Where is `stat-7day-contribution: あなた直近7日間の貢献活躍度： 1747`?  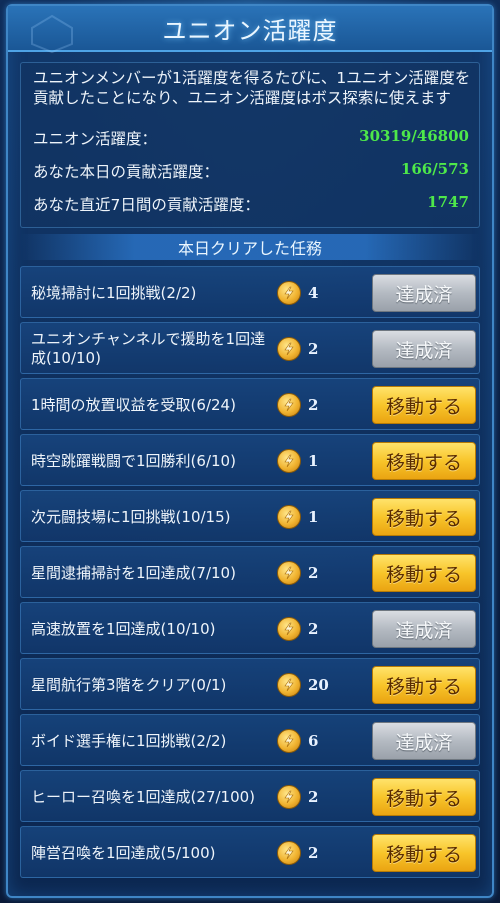 stat-7day-contribution: あなた直近7日間の貢献活躍度： 1747 is located at coordinates (251, 204).